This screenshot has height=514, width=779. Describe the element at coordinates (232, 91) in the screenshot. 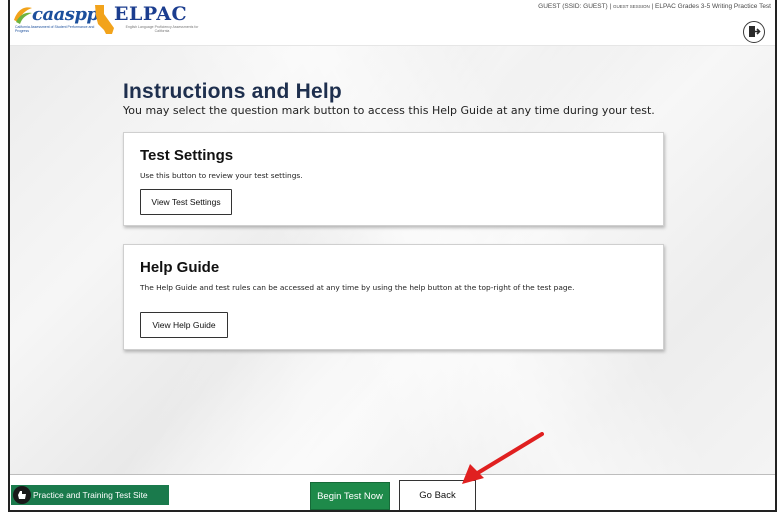

I see `page-title: Instructions and Help` at that location.